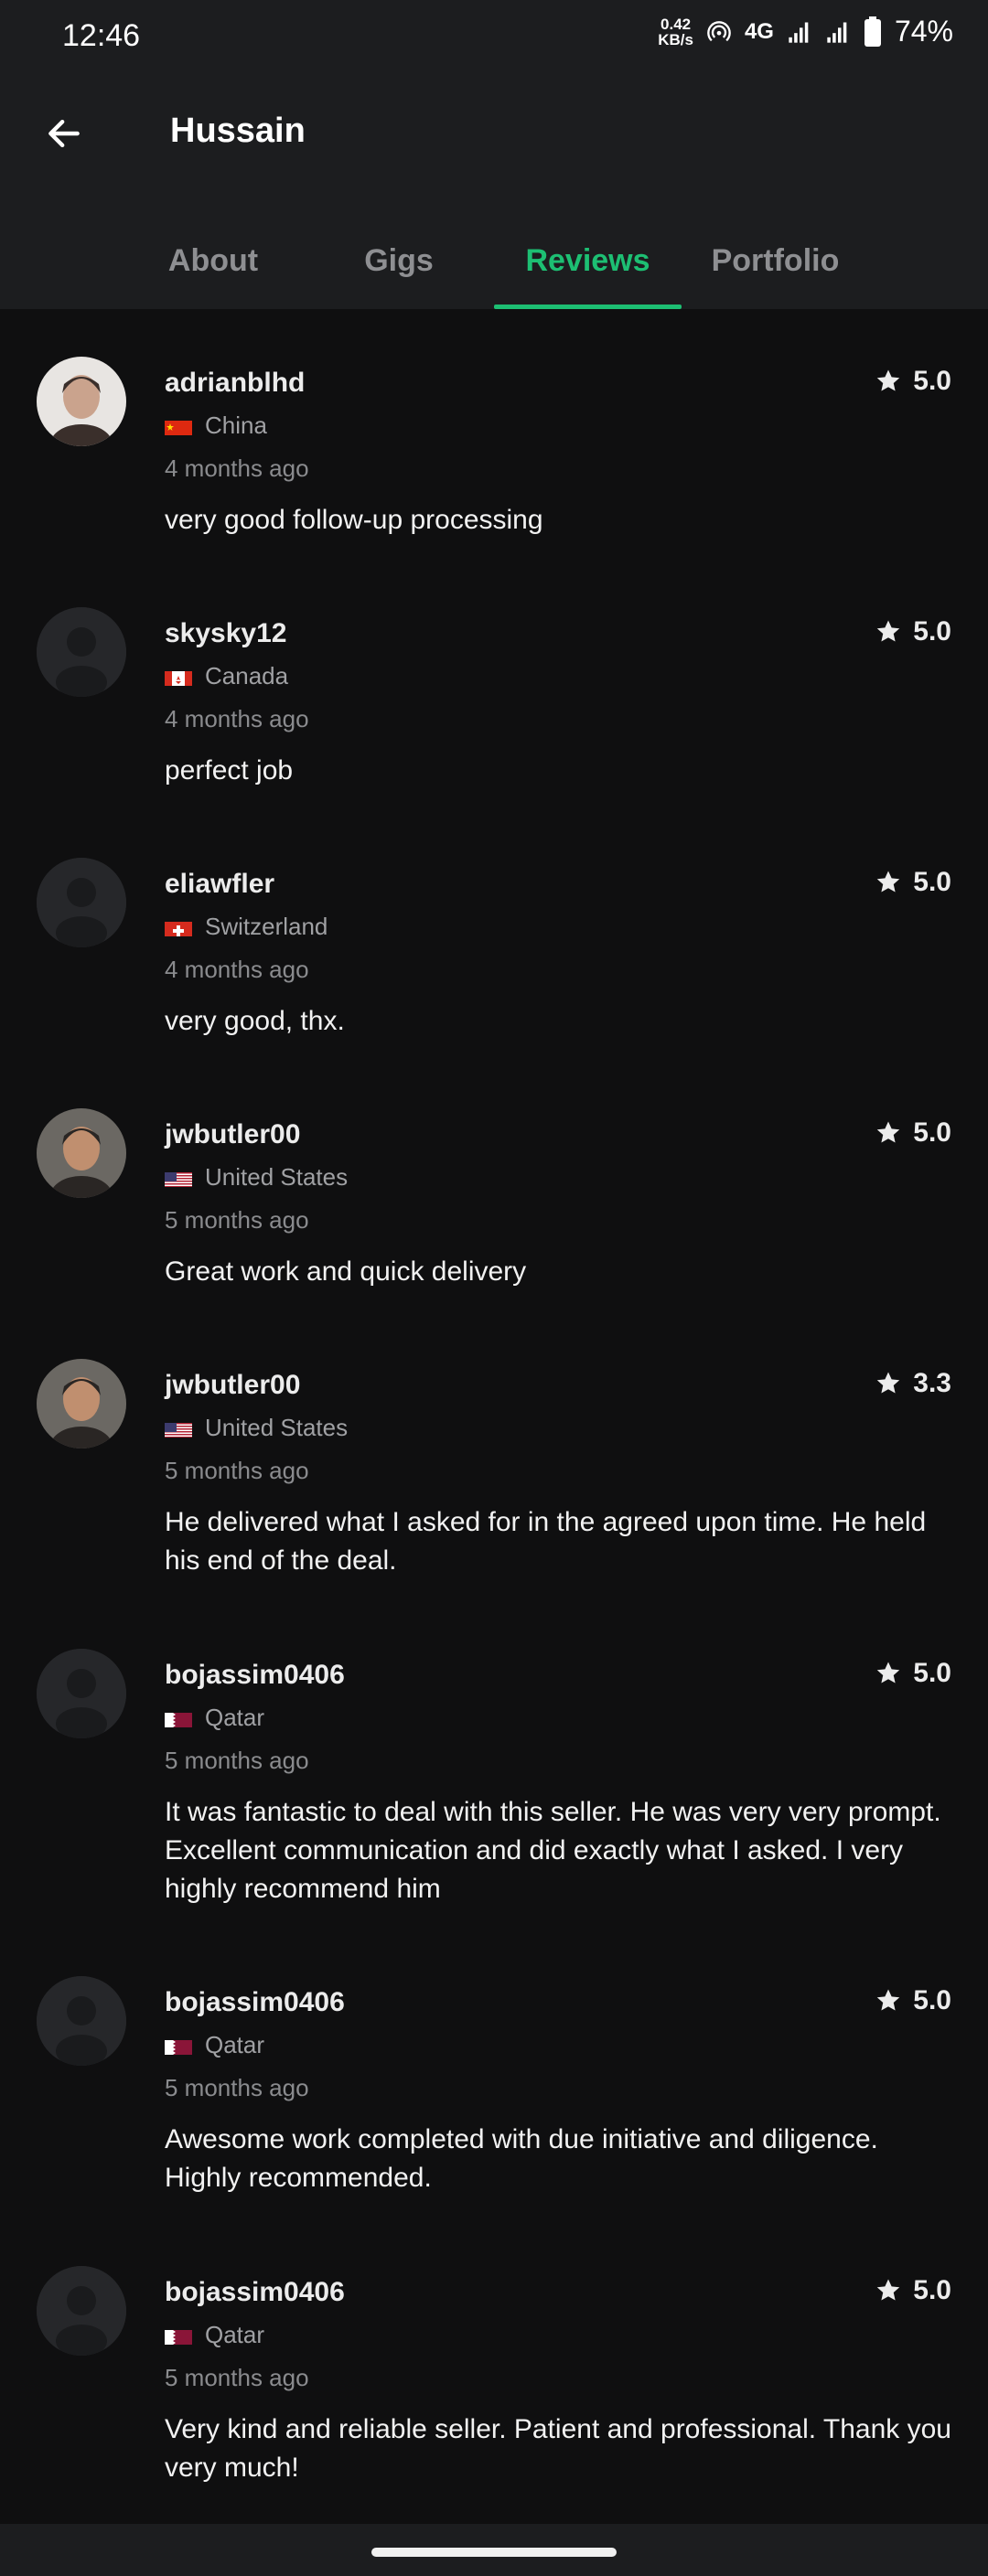  I want to click on status-bar: 12:46 0.42 KB/s 4G 74%, so click(494, 36).